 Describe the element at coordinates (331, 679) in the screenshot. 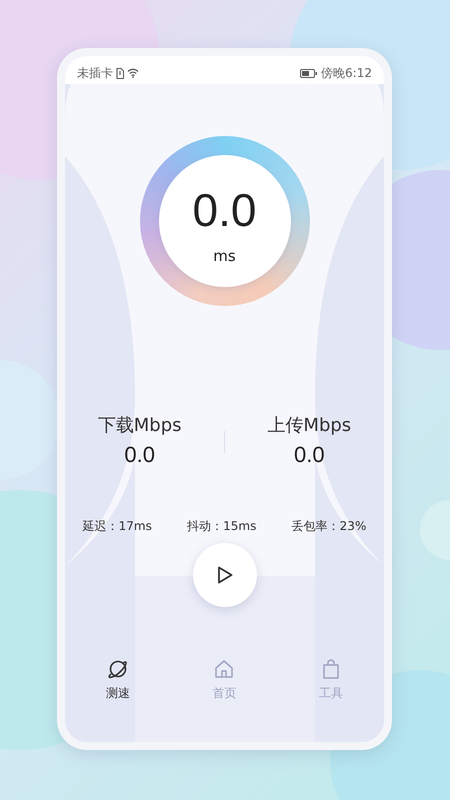

I see `nav-tab: 工具` at that location.